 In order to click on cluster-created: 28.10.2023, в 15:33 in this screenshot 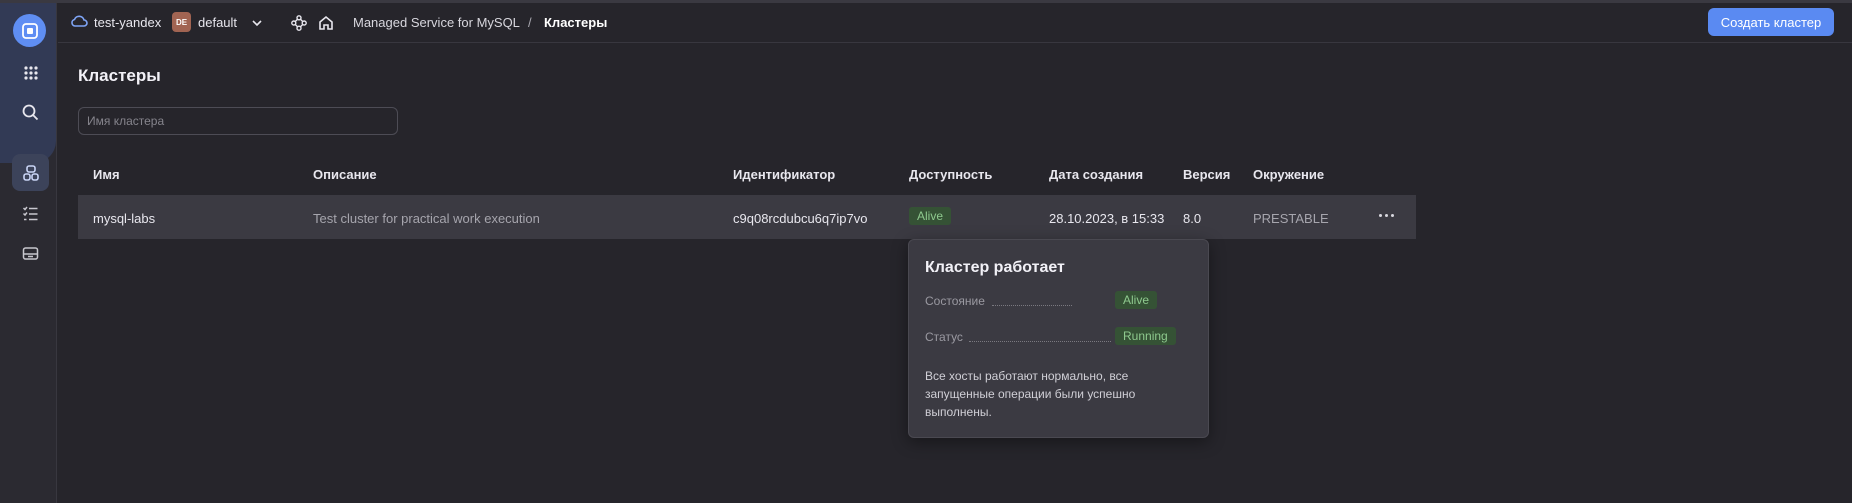, I will do `click(1107, 218)`.